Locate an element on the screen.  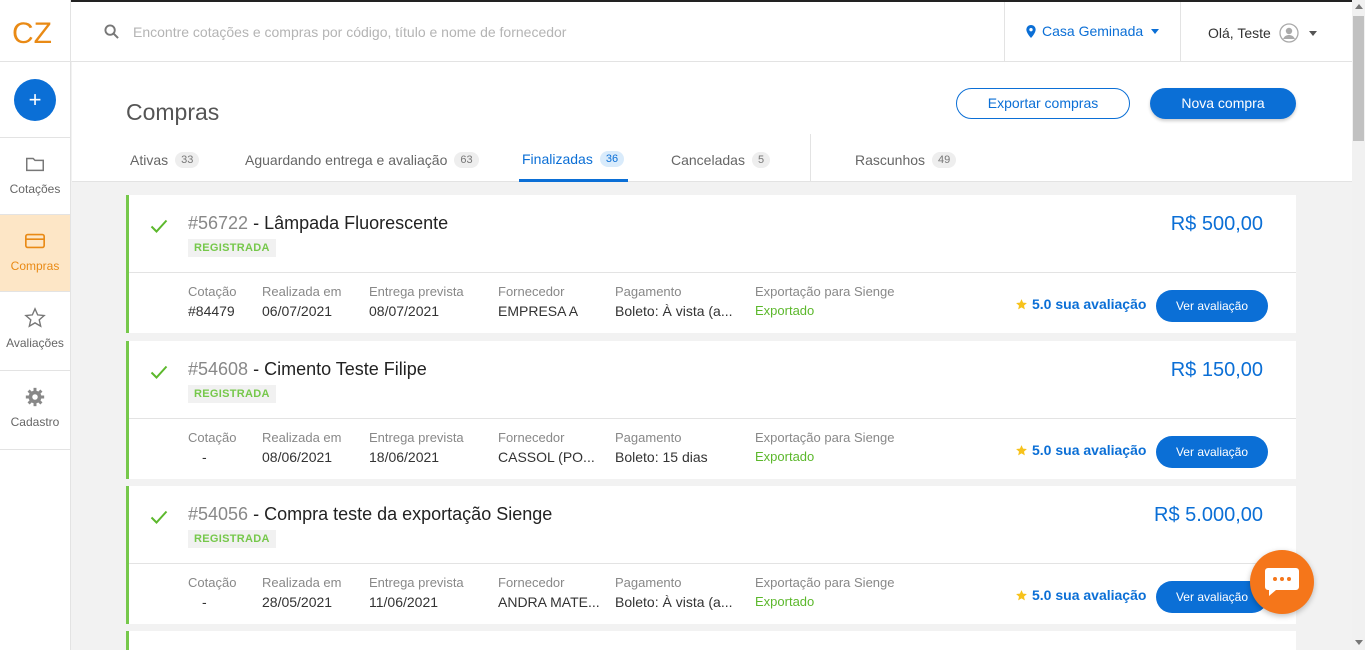
field-label: Entrega prevista is located at coordinates (416, 291).